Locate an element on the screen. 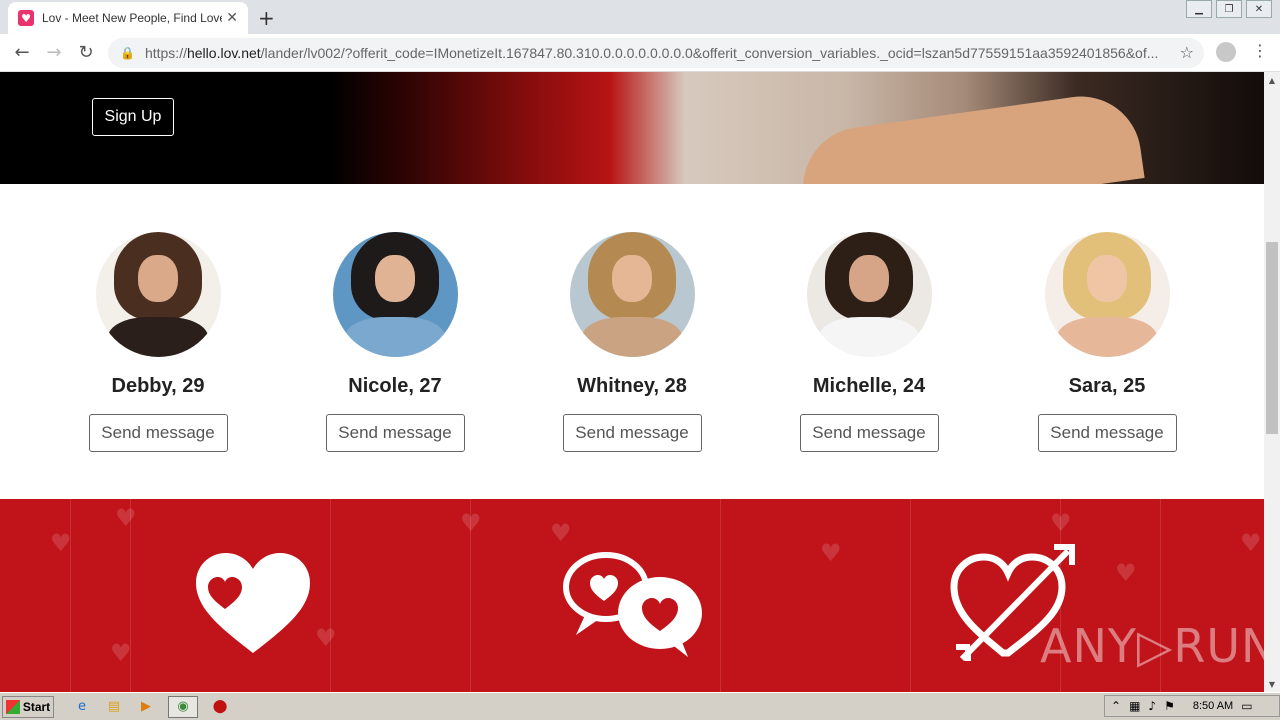 The height and width of the screenshot is (720, 1280). expand-tray-icon: ⌃ is located at coordinates (1116, 706).